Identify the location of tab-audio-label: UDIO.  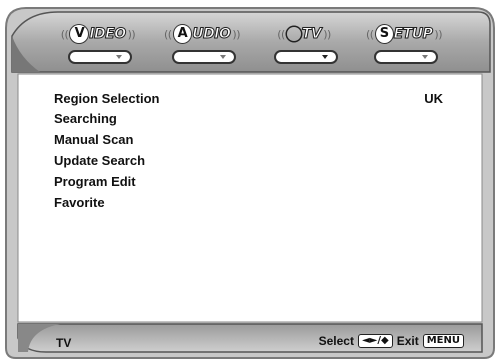
(212, 34).